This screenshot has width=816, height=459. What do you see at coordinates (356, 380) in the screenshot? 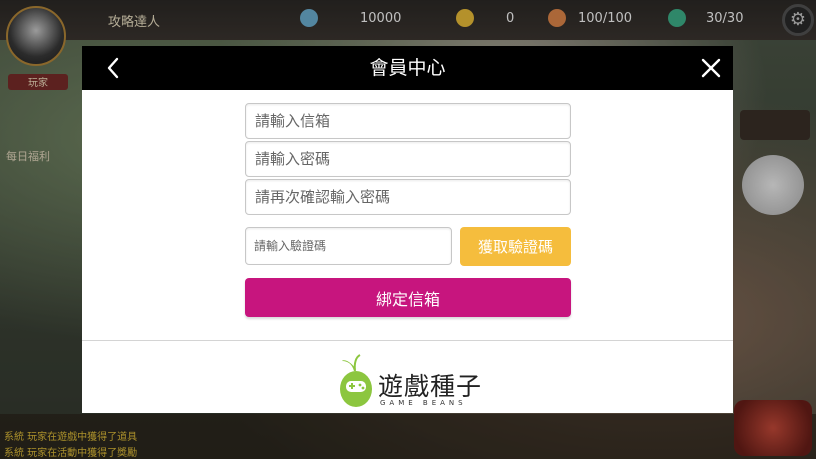
I see `game-beans-logo-icon` at bounding box center [356, 380].